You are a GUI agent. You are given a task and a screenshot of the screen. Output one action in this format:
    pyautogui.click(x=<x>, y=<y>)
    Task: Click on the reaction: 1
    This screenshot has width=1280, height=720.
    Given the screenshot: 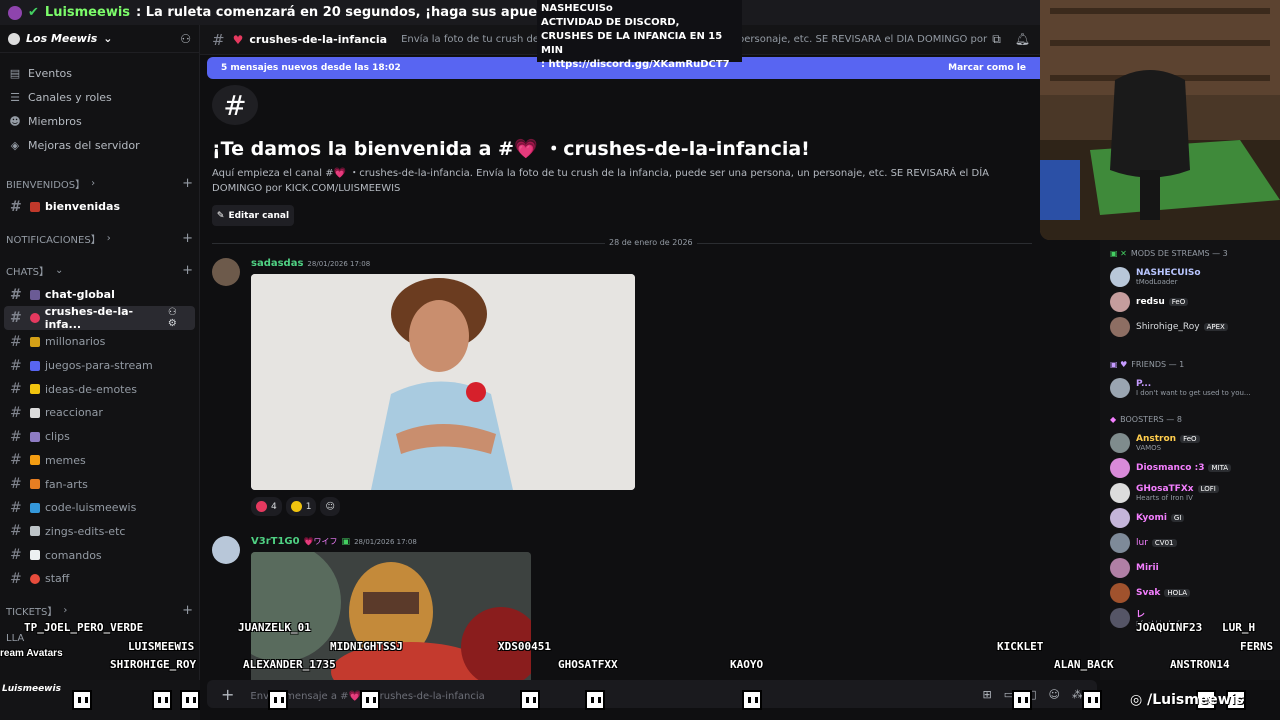 What is the action you would take?
    pyautogui.click(x=301, y=506)
    